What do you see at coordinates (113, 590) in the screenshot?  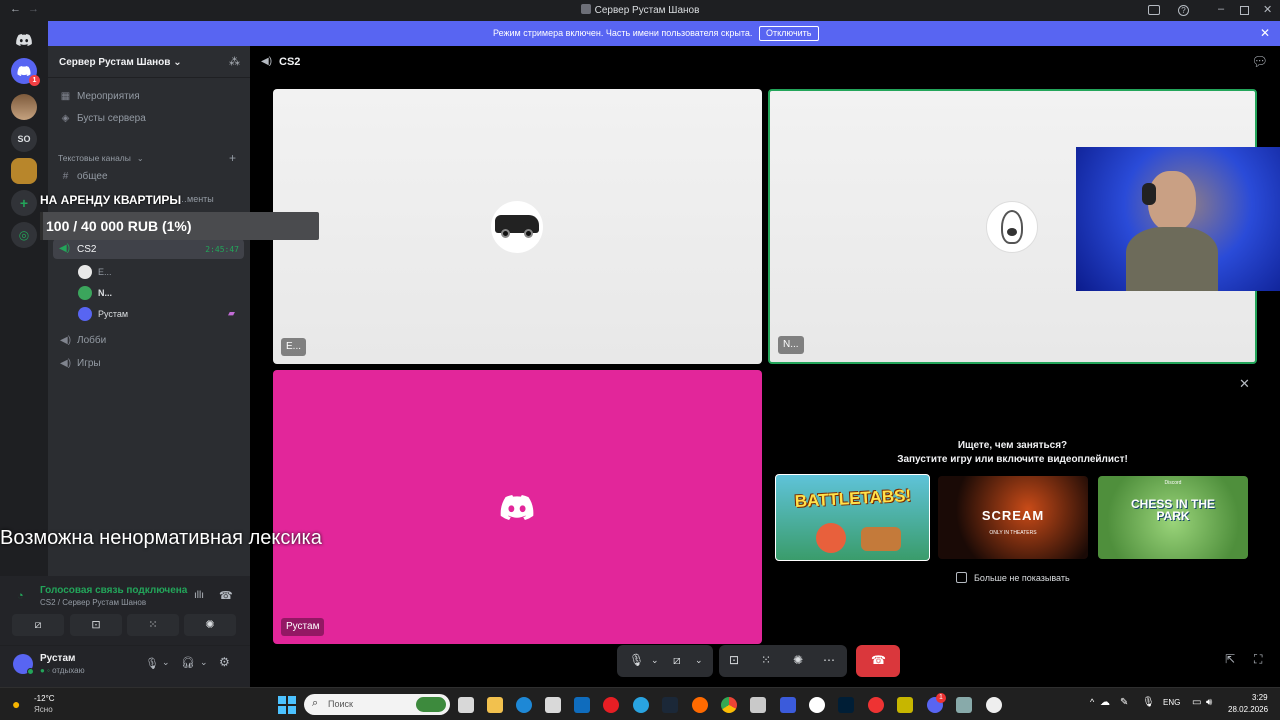 I see `voice-status: Голосовая связь подключена` at bounding box center [113, 590].